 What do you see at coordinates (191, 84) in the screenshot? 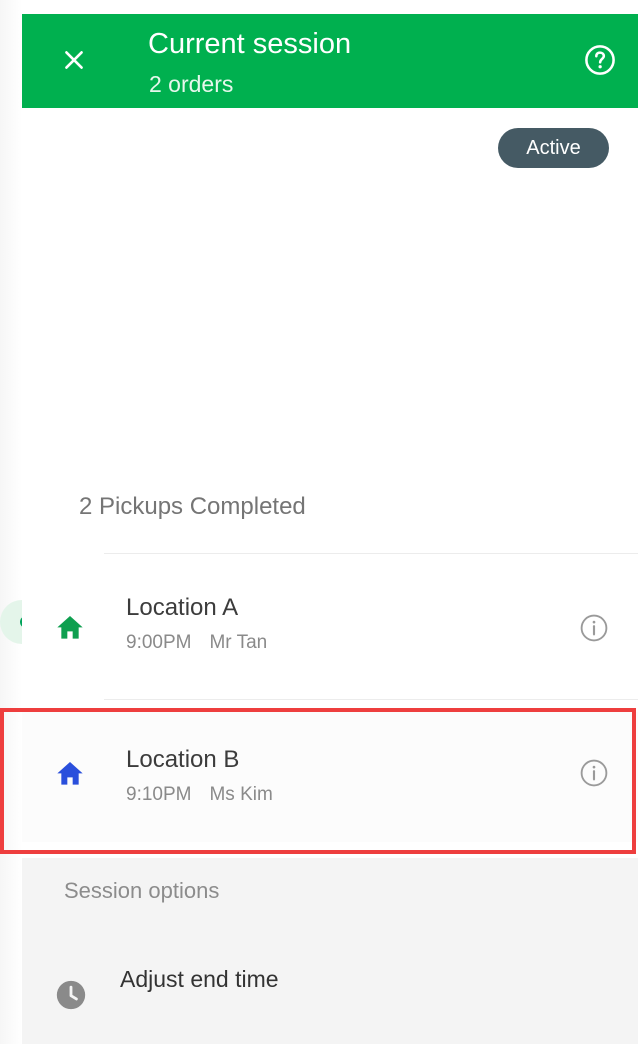
I see `order-count: 2 orders` at bounding box center [191, 84].